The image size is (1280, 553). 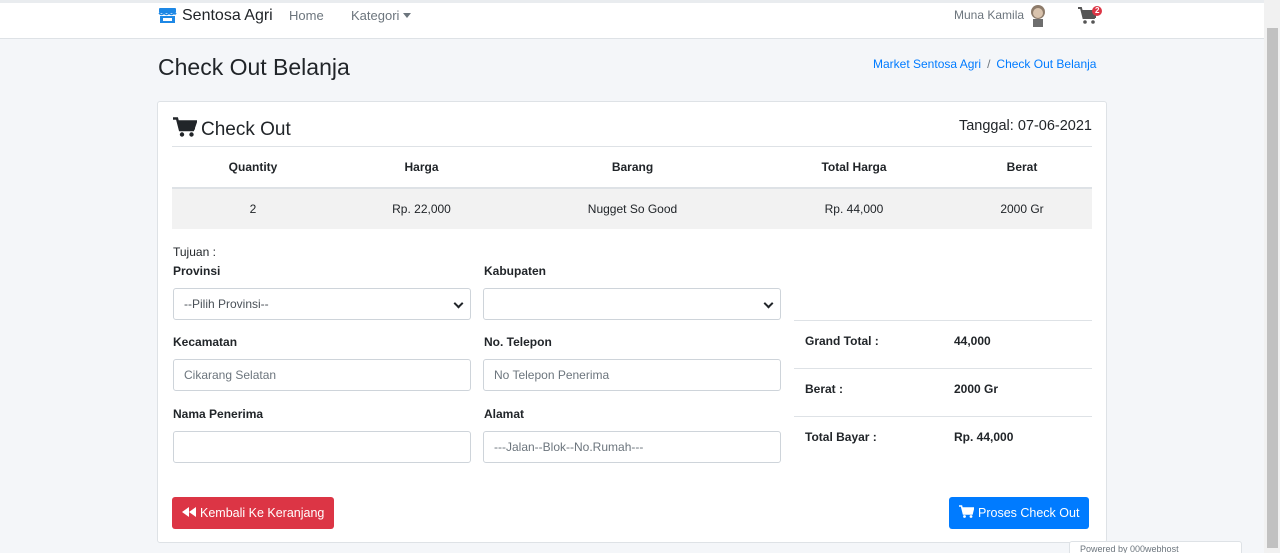 I want to click on kabupaten-select, so click(x=632, y=304).